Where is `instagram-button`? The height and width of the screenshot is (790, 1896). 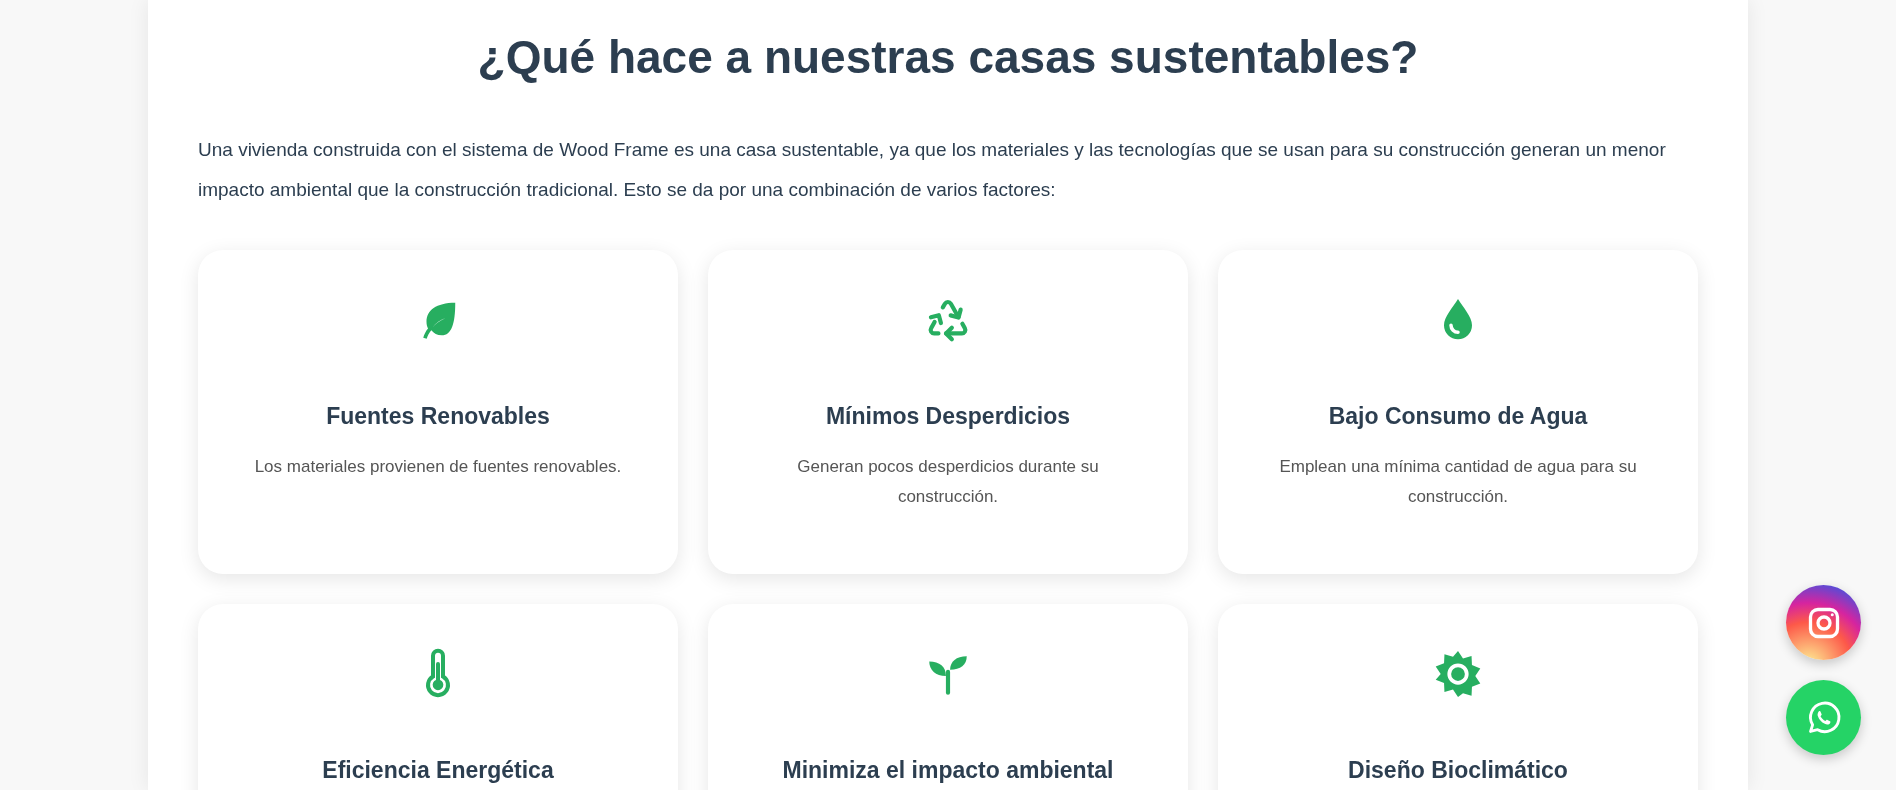
instagram-button is located at coordinates (1823, 622).